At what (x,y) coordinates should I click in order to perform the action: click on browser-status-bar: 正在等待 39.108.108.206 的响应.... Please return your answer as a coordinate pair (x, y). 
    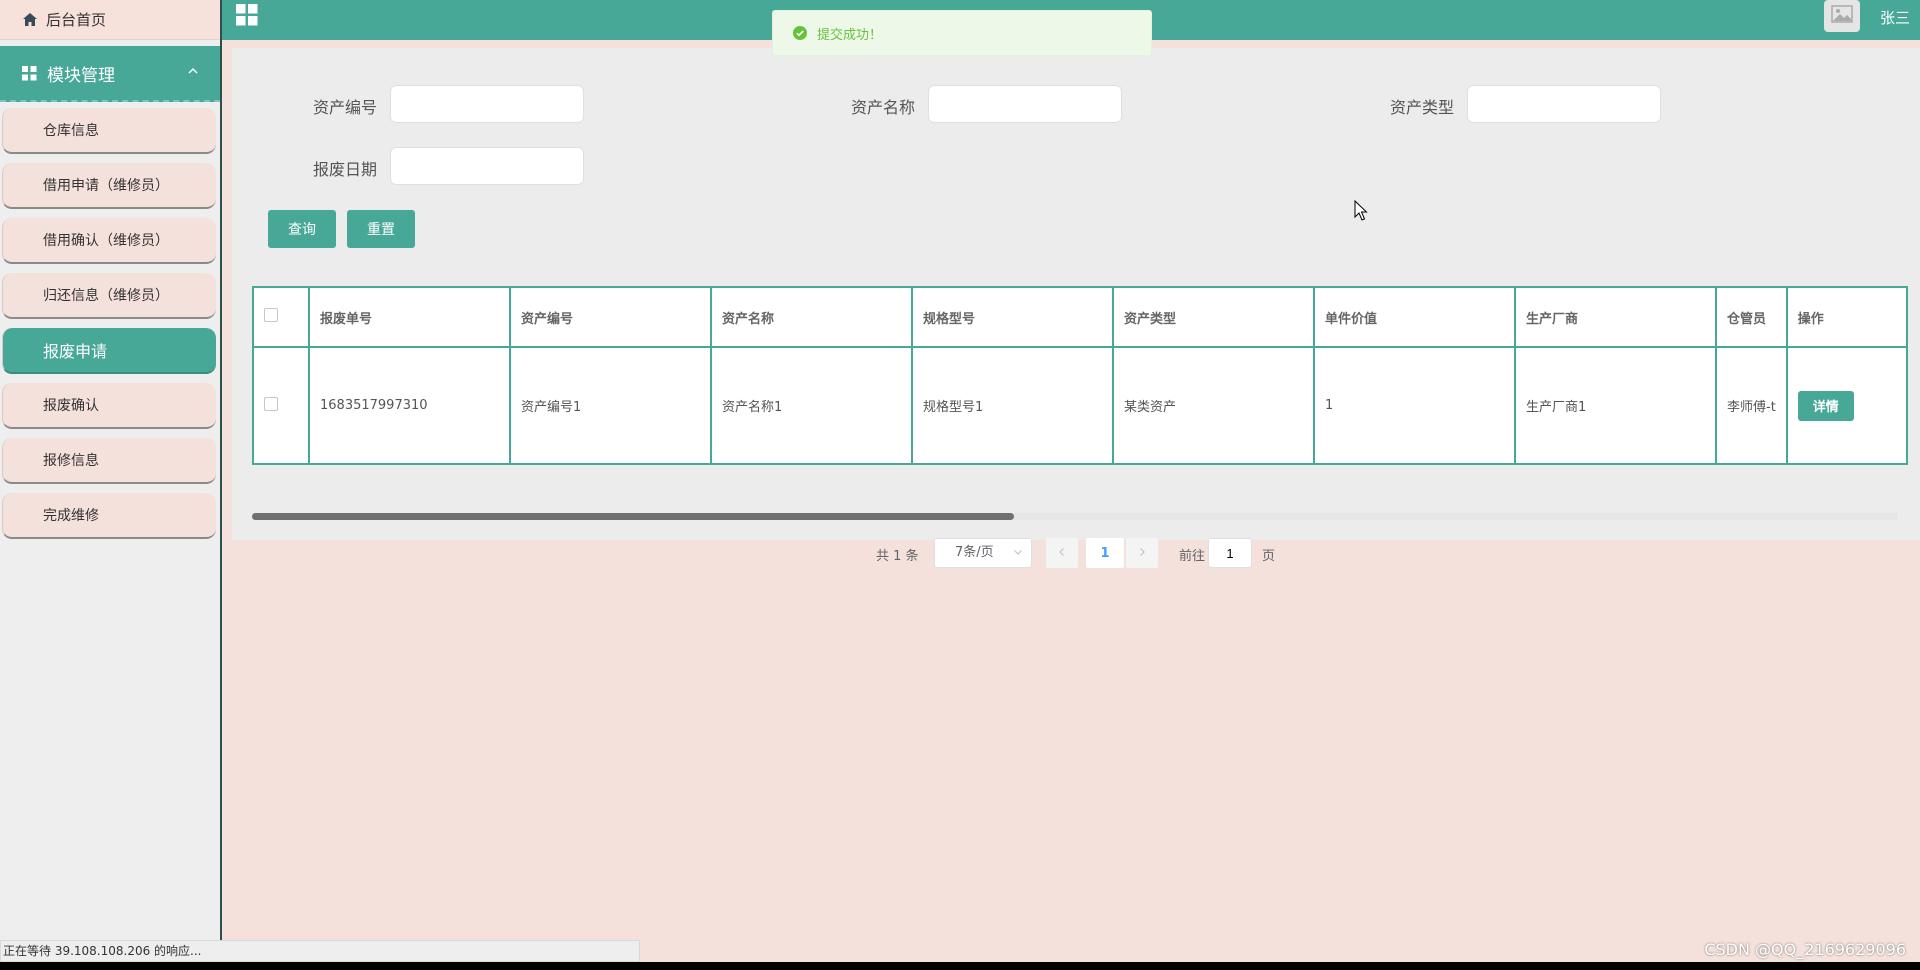
    Looking at the image, I should click on (320, 951).